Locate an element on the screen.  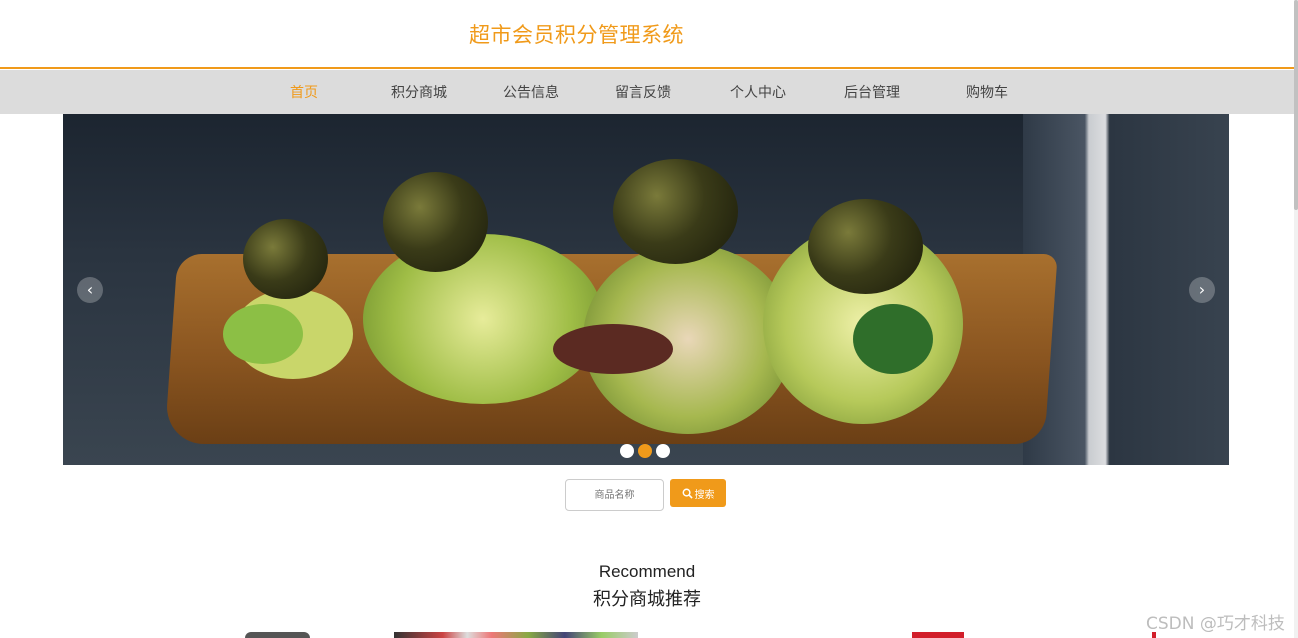
carousel-prev-button: ‹ is located at coordinates (90, 290).